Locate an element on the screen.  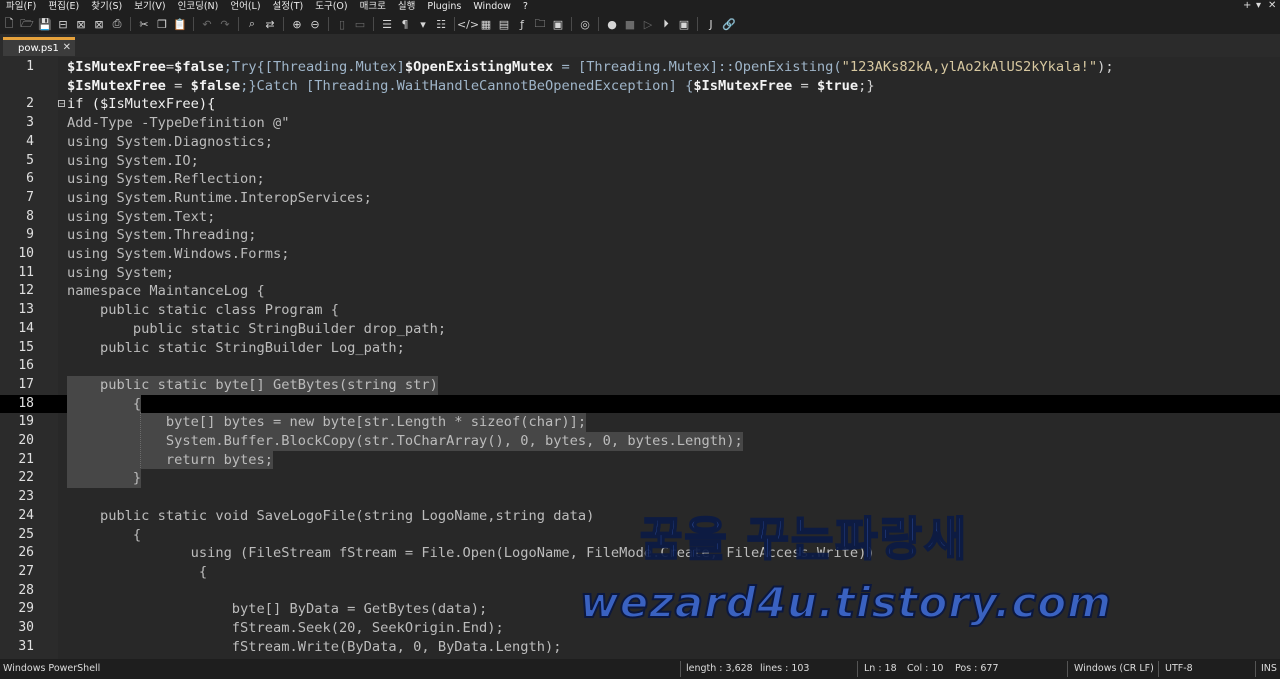
line-number: 19 is located at coordinates (26, 422).